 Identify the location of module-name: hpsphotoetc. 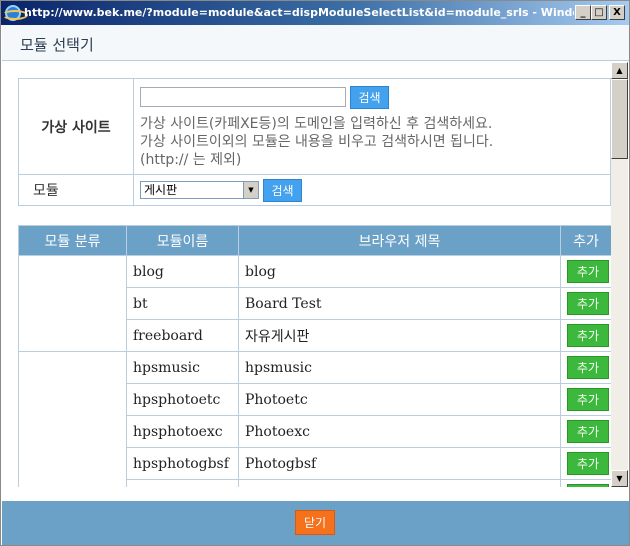
(182, 399).